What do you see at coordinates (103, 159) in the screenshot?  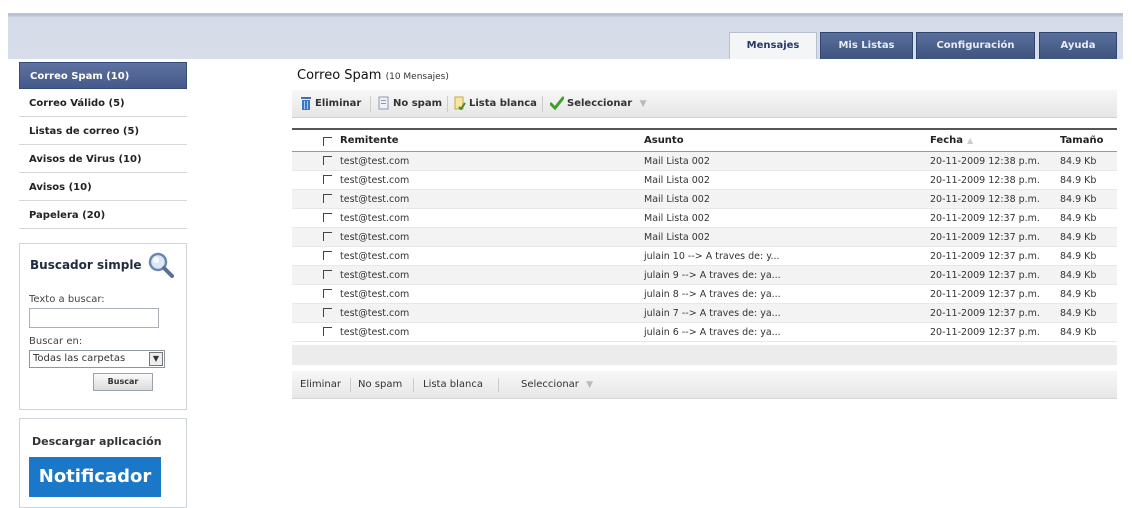 I see `sidebar-item-avisos-de-virus: Avisos de Virus (10)` at bounding box center [103, 159].